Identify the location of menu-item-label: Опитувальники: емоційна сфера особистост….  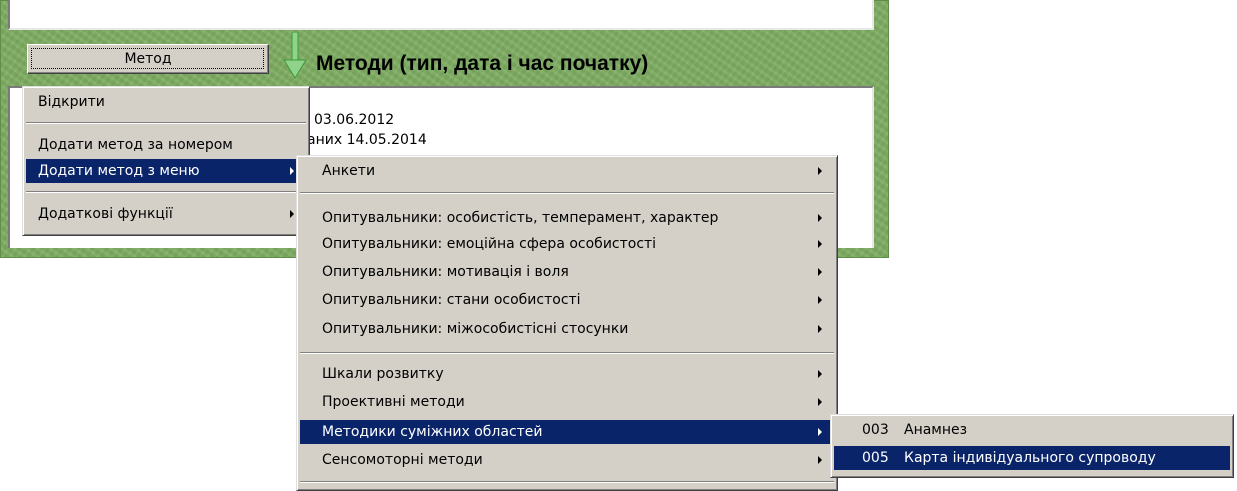
(489, 244).